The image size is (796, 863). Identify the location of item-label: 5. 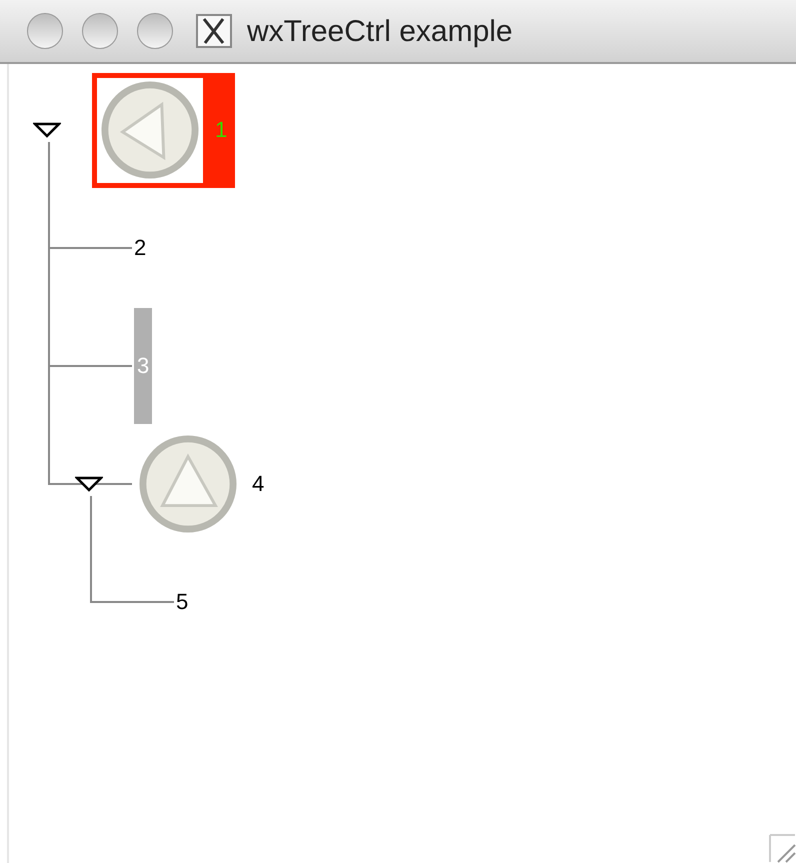
(182, 602).